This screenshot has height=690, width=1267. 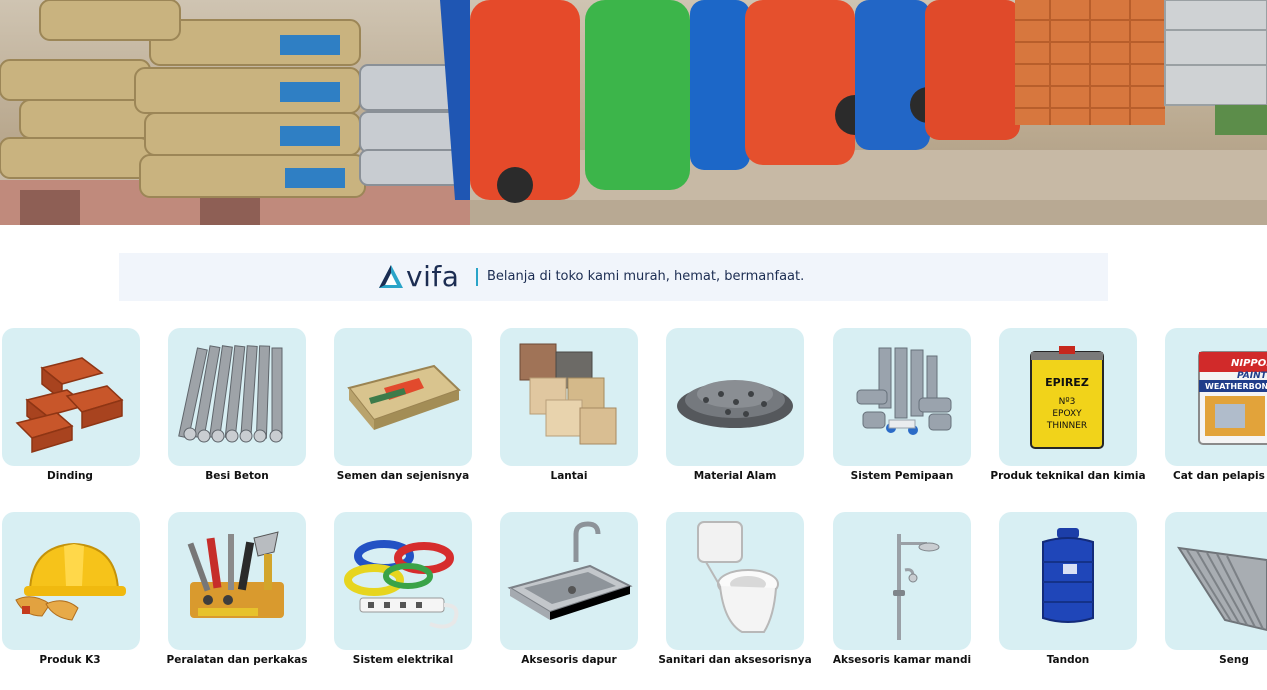 I want to click on logo-text: vifa, so click(x=433, y=276).